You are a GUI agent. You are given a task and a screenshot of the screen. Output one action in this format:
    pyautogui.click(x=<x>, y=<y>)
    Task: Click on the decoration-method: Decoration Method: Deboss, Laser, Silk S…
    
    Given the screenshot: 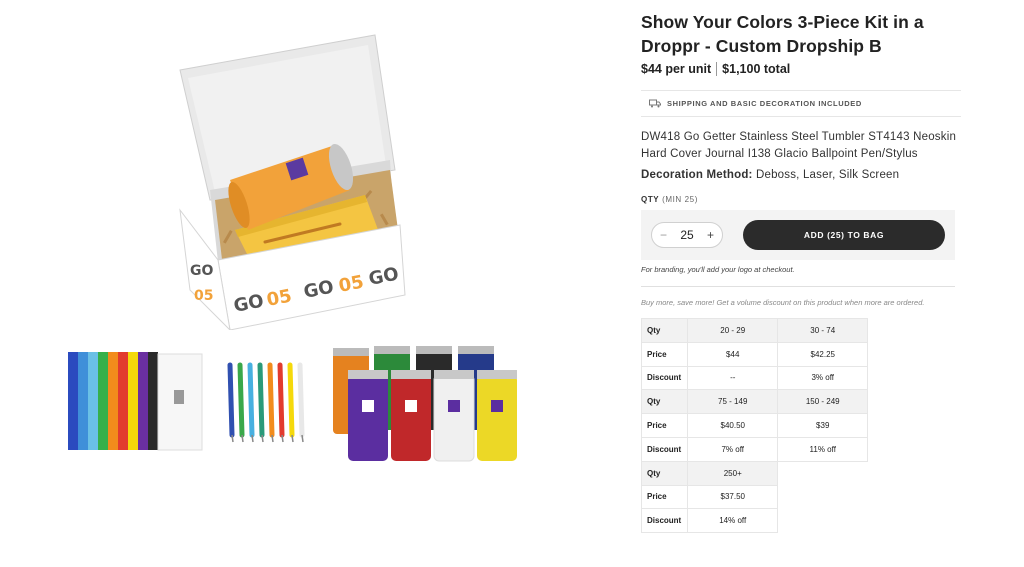 What is the action you would take?
    pyautogui.click(x=801, y=175)
    